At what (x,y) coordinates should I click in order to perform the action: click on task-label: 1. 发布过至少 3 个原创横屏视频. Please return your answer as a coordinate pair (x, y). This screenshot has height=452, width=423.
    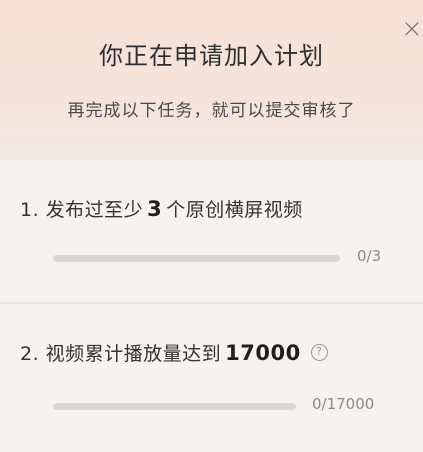
    Looking at the image, I should click on (161, 208).